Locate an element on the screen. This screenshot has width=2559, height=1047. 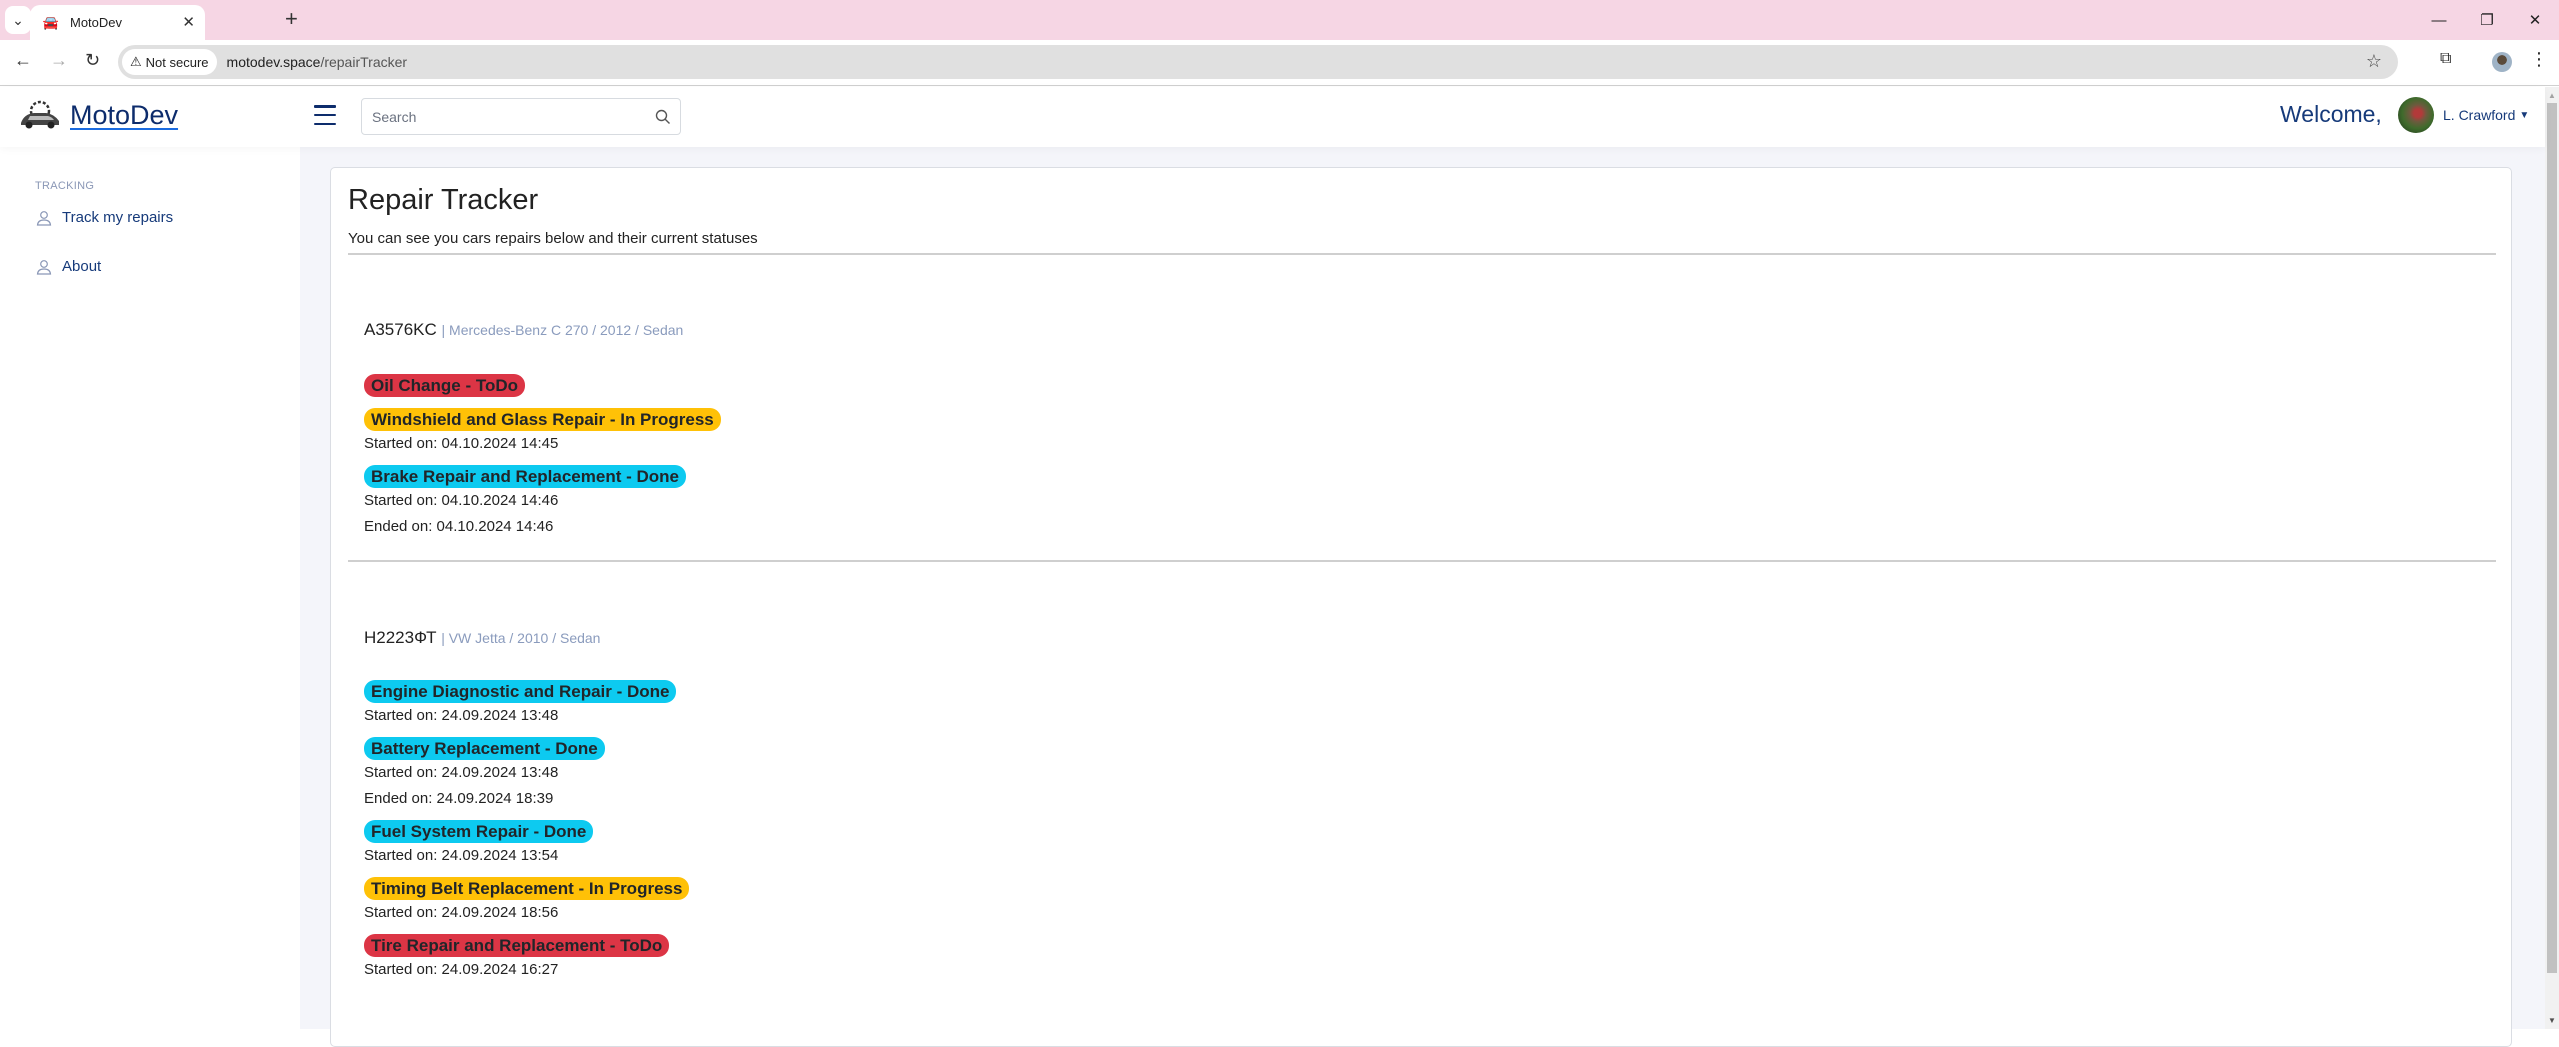
url-text: motodev.space/repairTracker is located at coordinates (317, 62).